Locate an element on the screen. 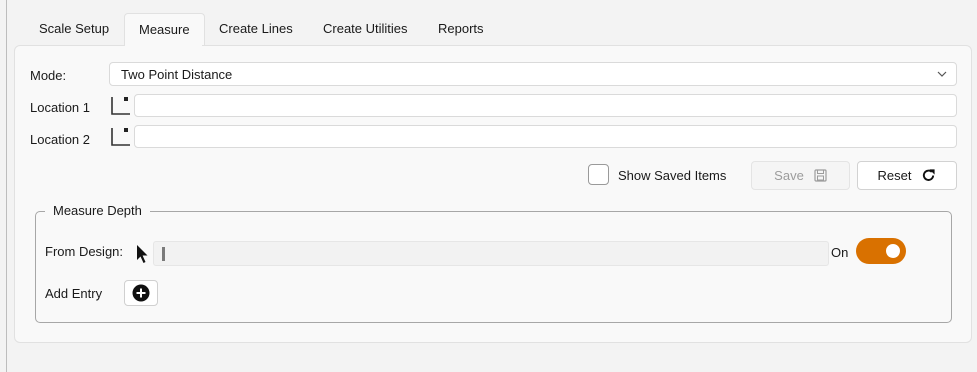 The height and width of the screenshot is (372, 977). toggle-state-label: On is located at coordinates (840, 252).